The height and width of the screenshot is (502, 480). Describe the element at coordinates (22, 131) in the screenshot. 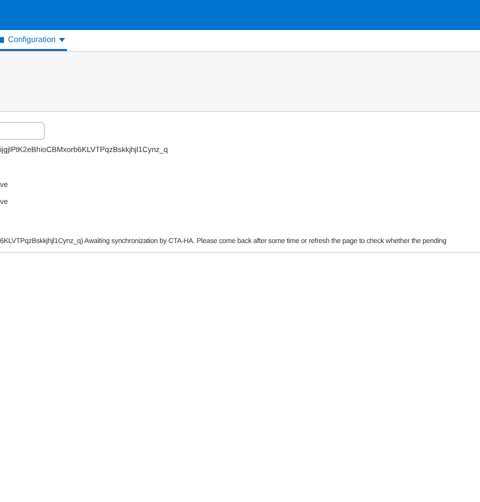

I see `input-field` at that location.